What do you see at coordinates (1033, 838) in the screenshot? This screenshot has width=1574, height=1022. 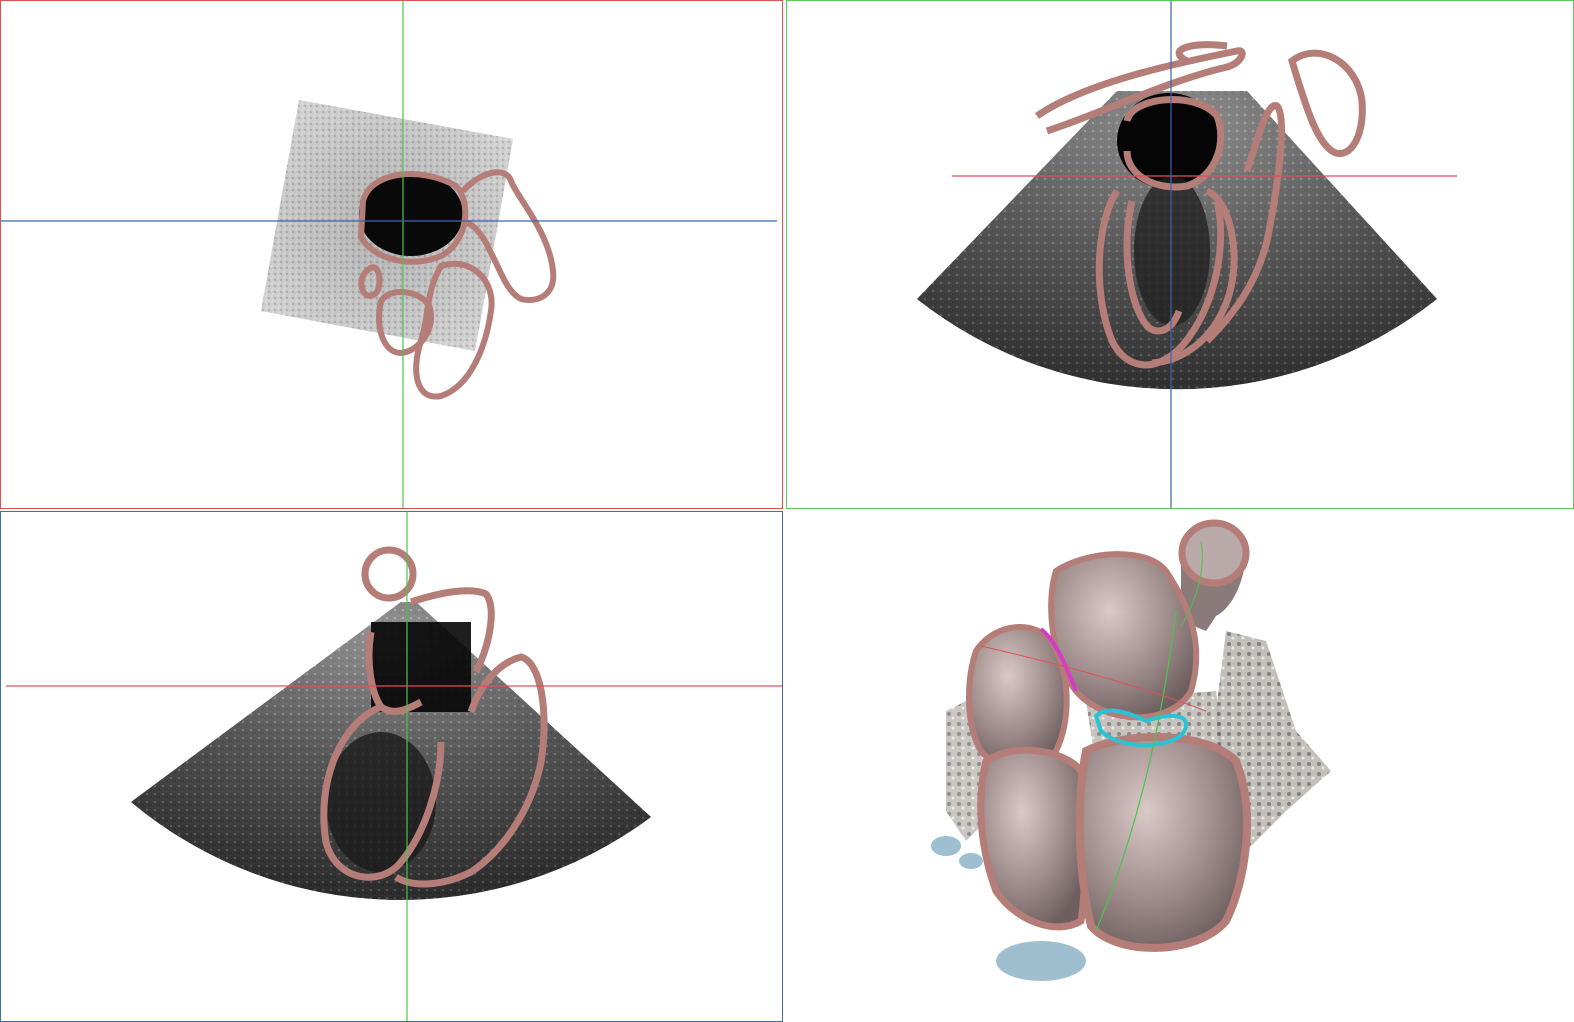 I see `right-ventricle-3d` at bounding box center [1033, 838].